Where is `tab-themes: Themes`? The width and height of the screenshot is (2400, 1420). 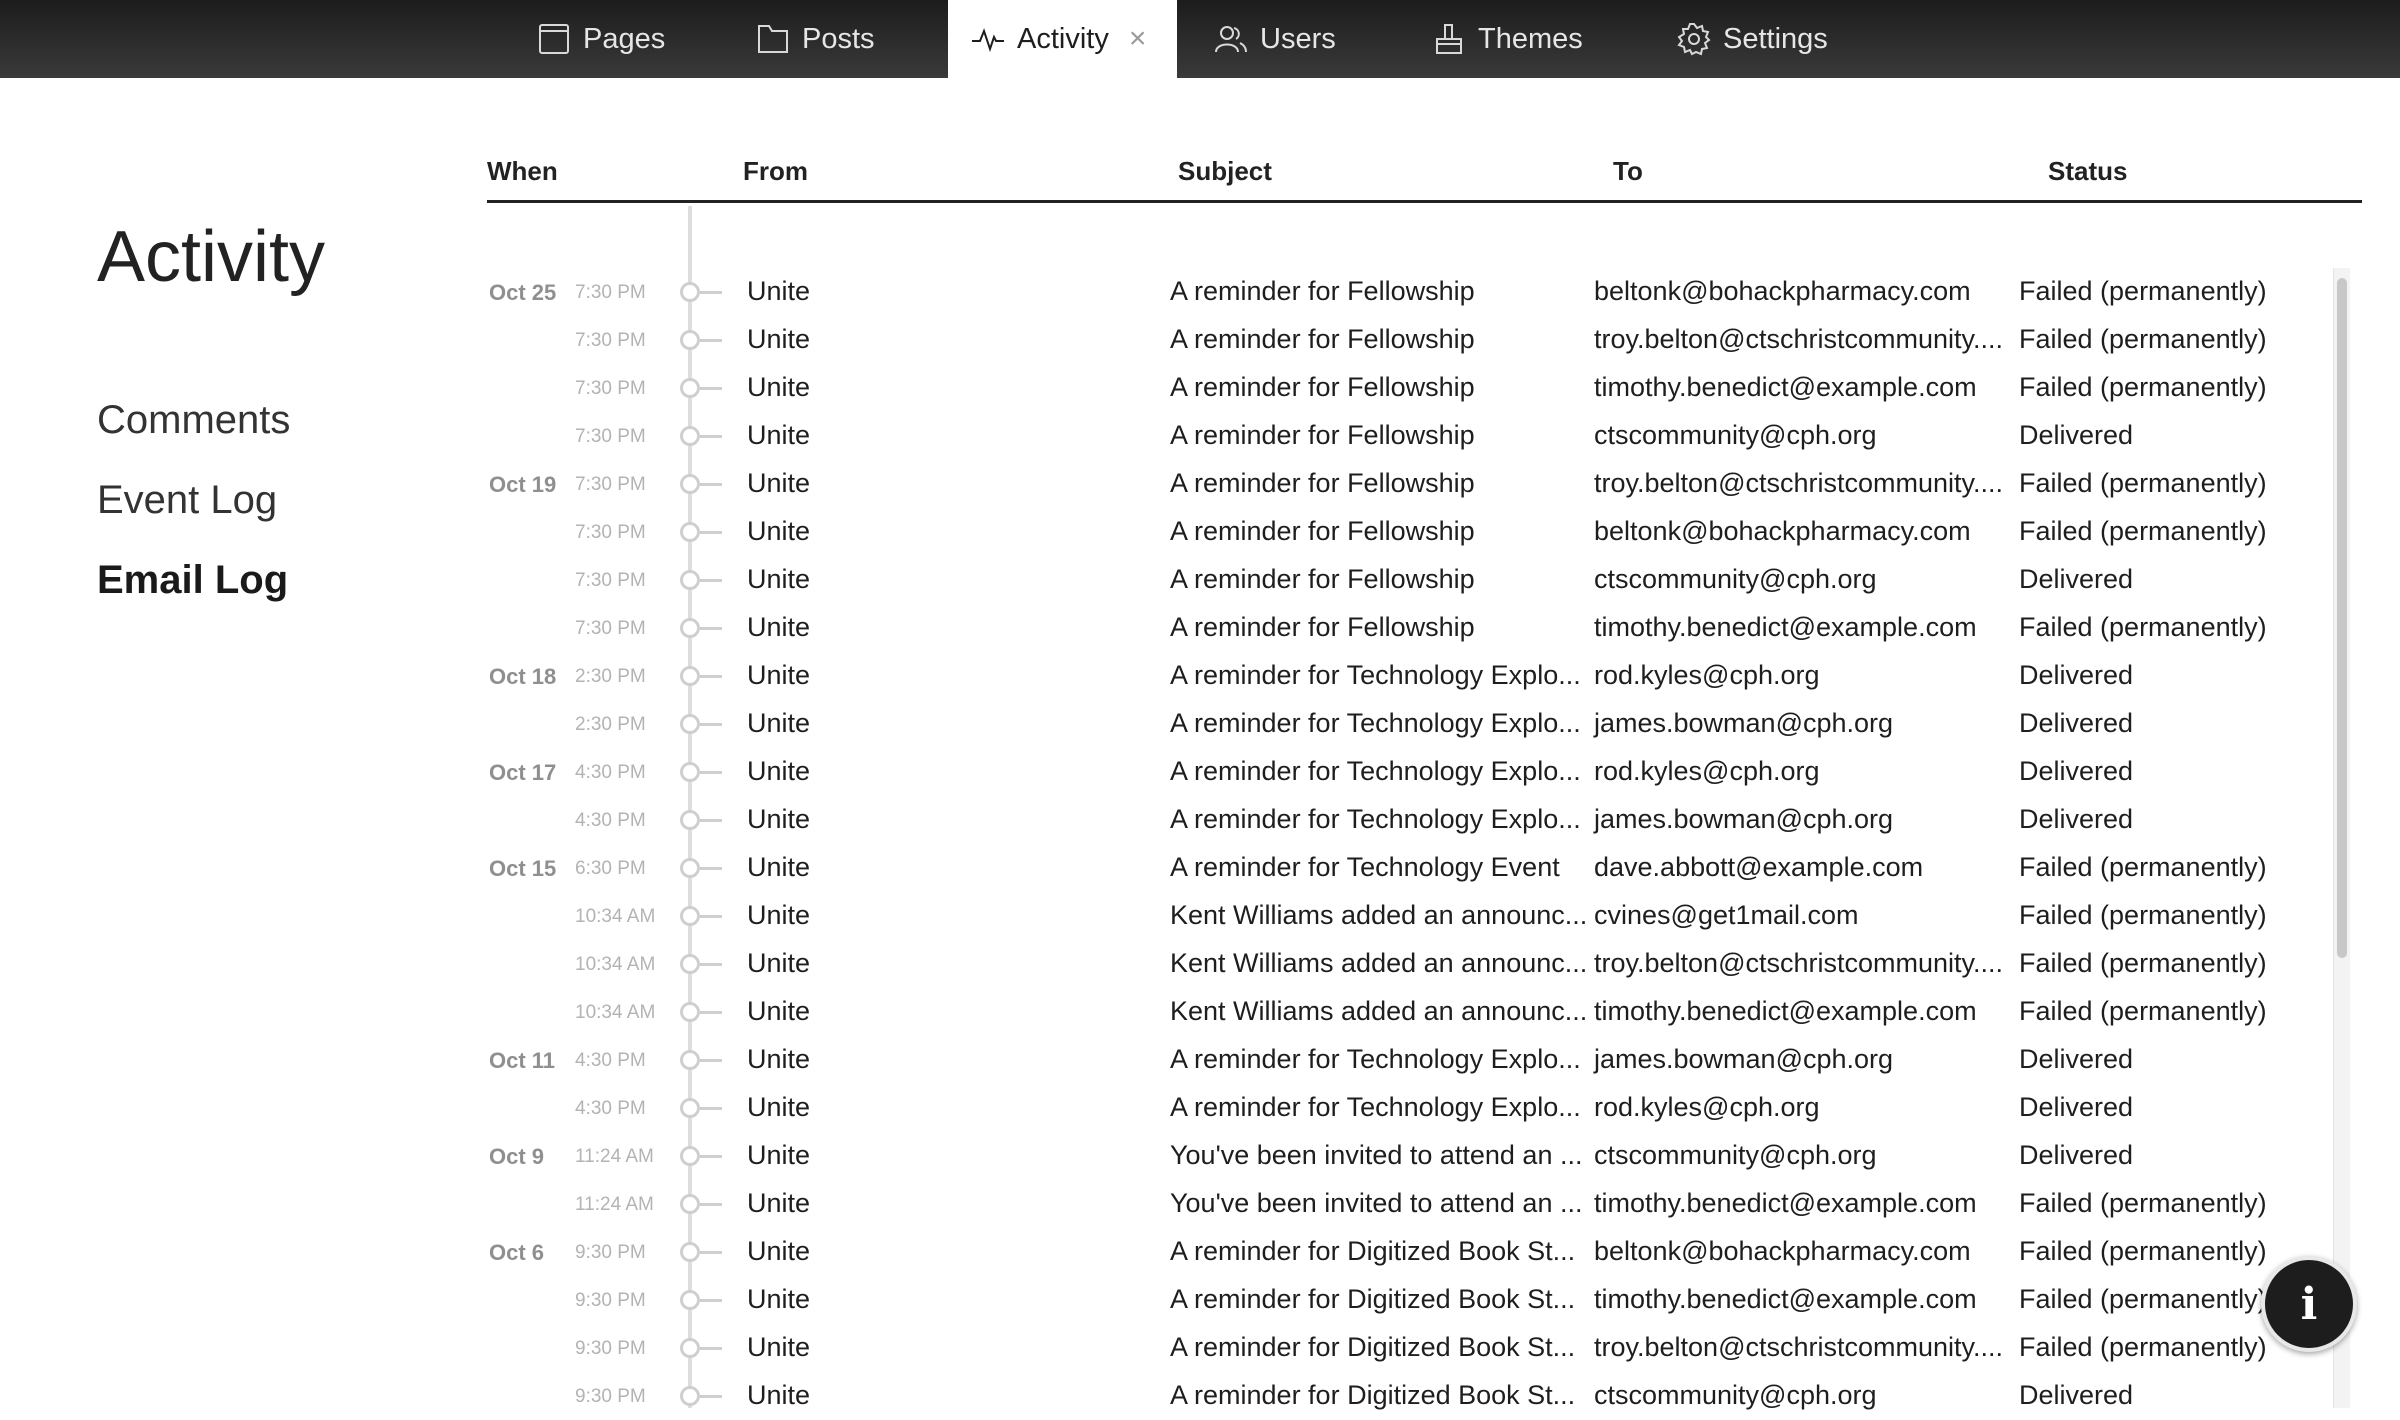
tab-themes: Themes is located at coordinates (1507, 39).